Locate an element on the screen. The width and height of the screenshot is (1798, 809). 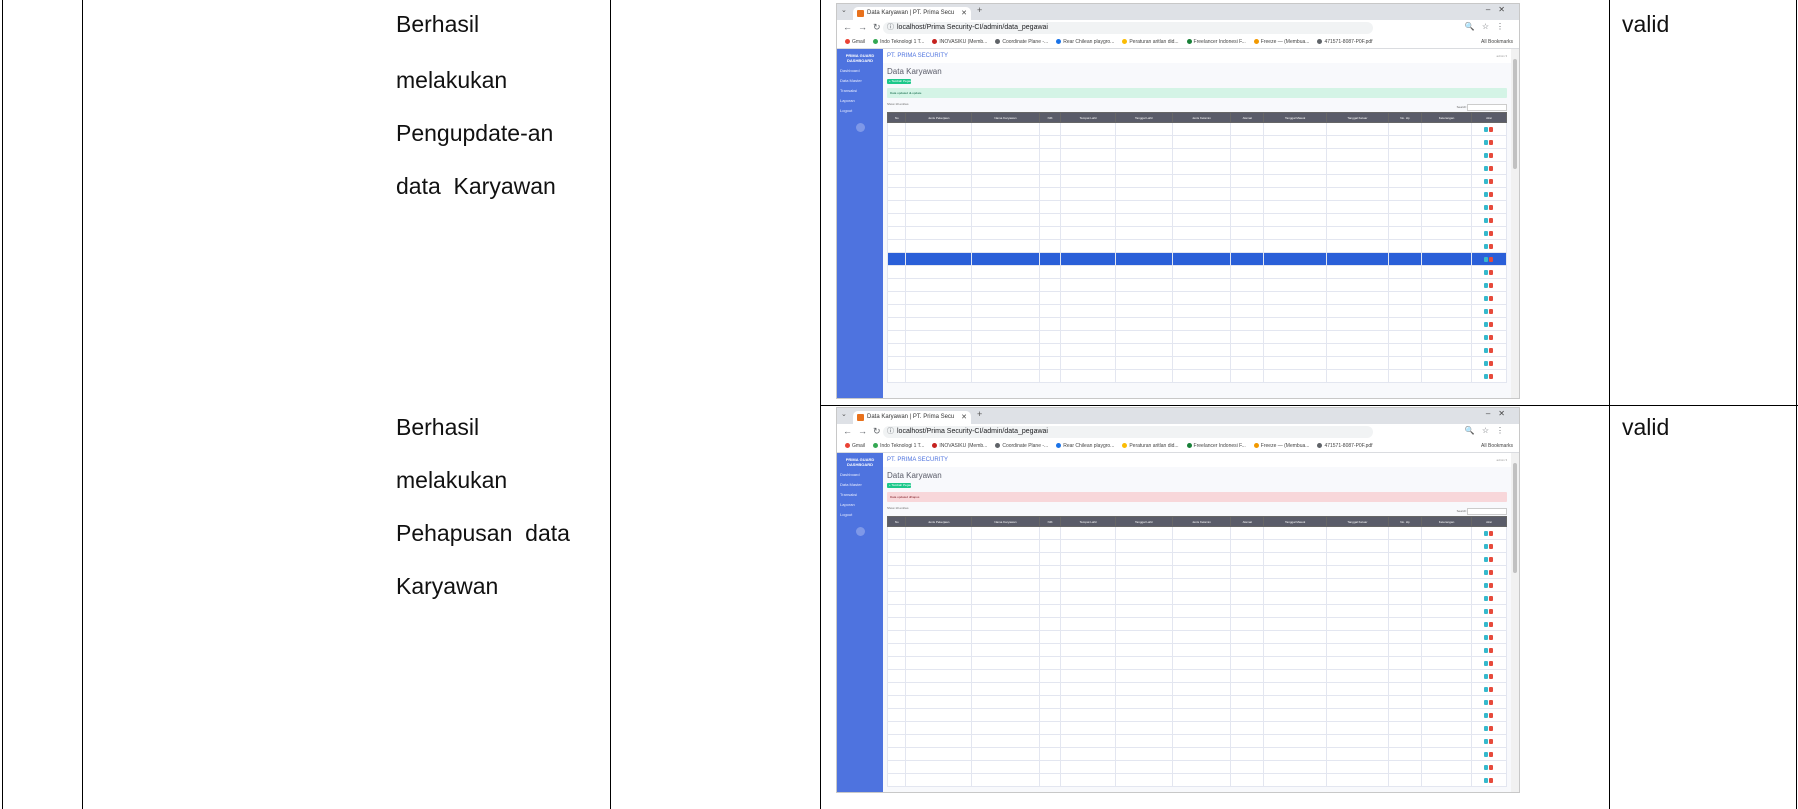
sidebar-item: Dashboard is located at coordinates (861, 475).